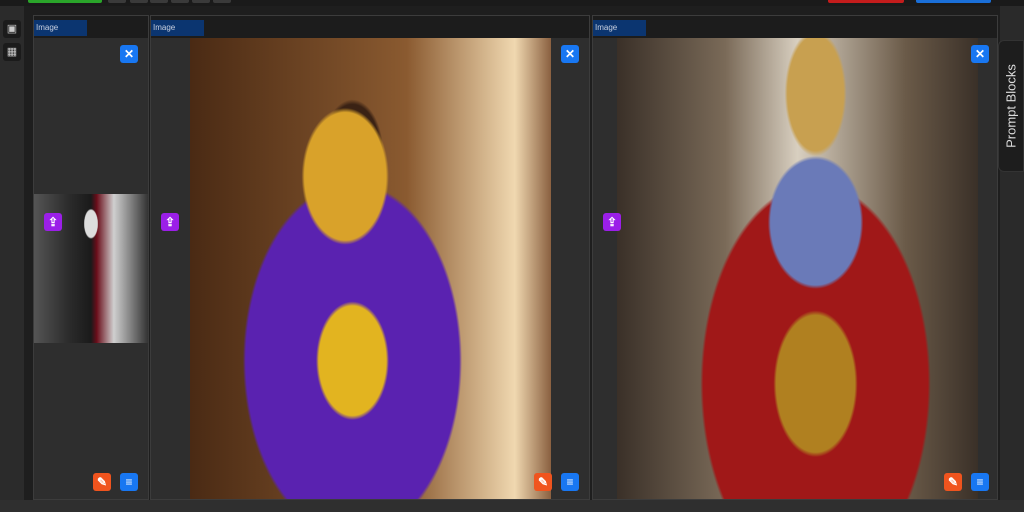  I want to click on queue-button, so click(953, 1).